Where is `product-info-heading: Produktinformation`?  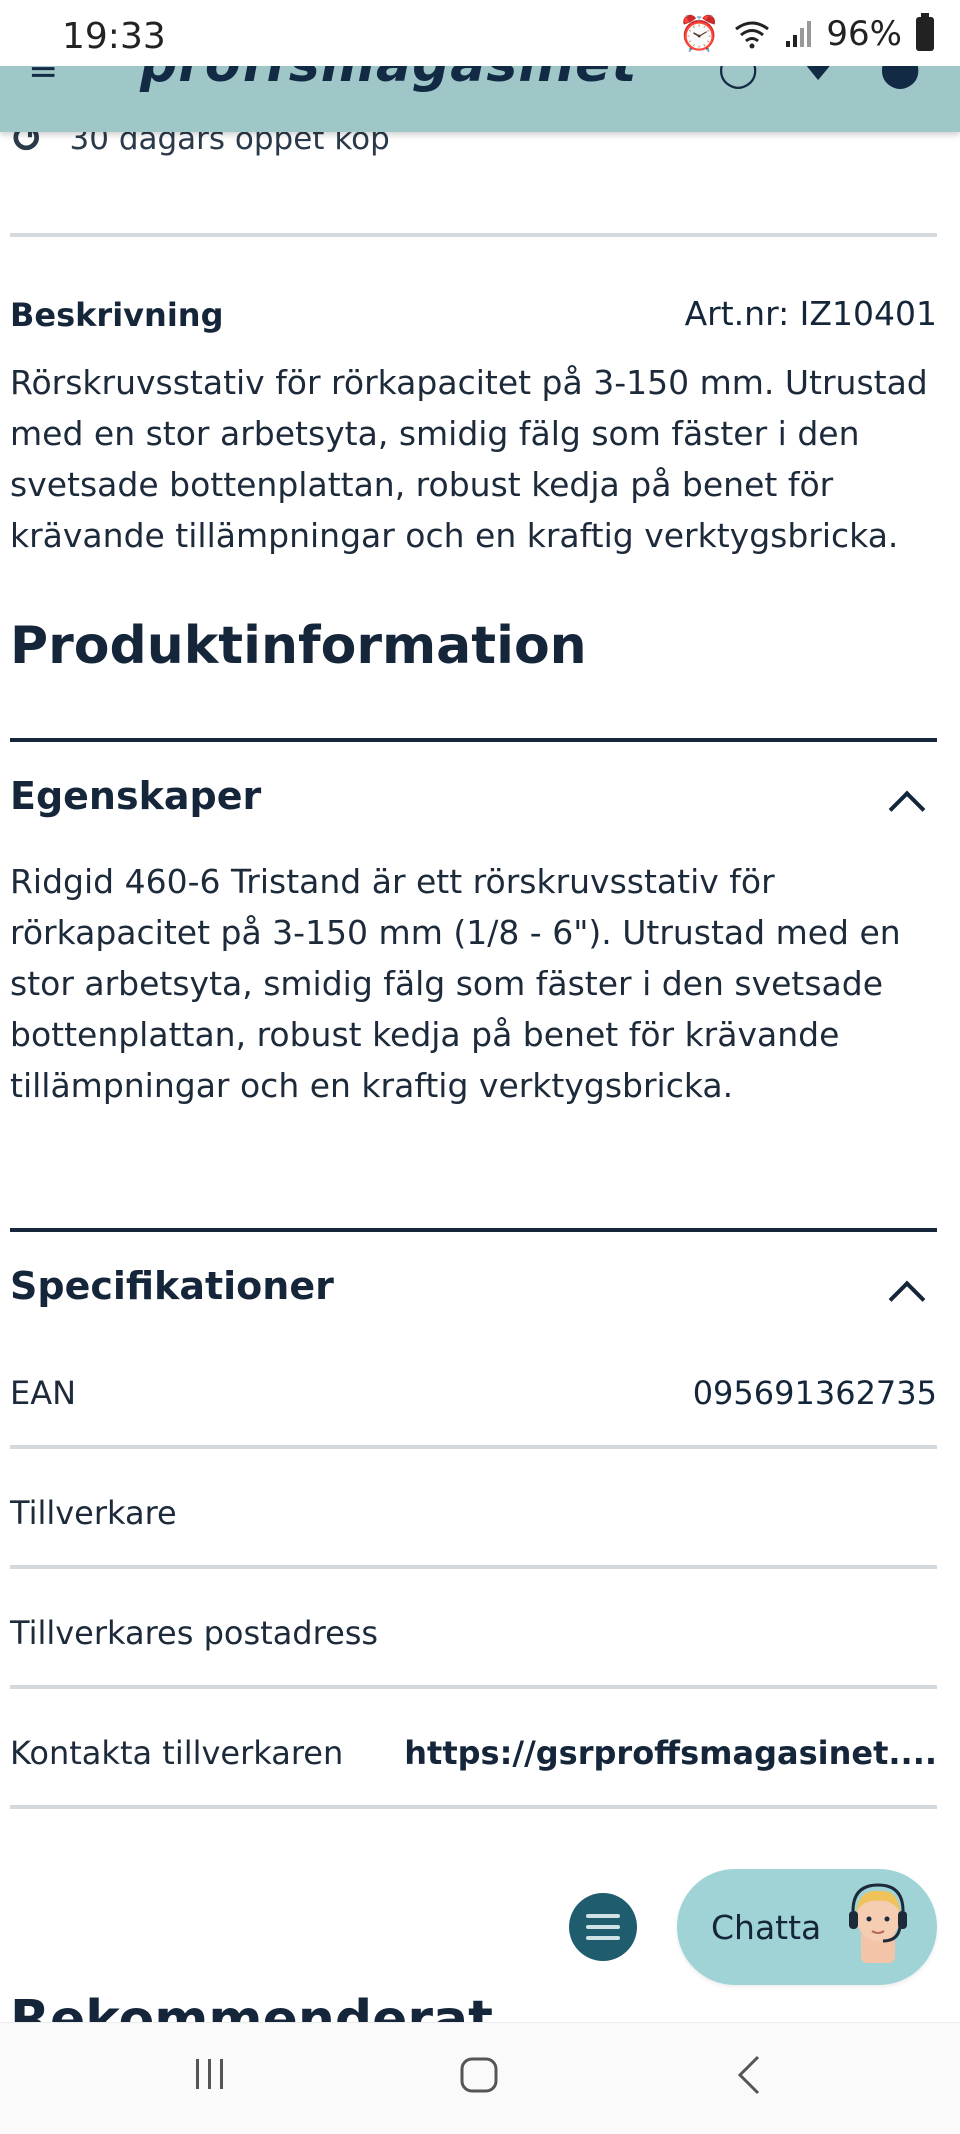 product-info-heading: Produktinformation is located at coordinates (298, 646).